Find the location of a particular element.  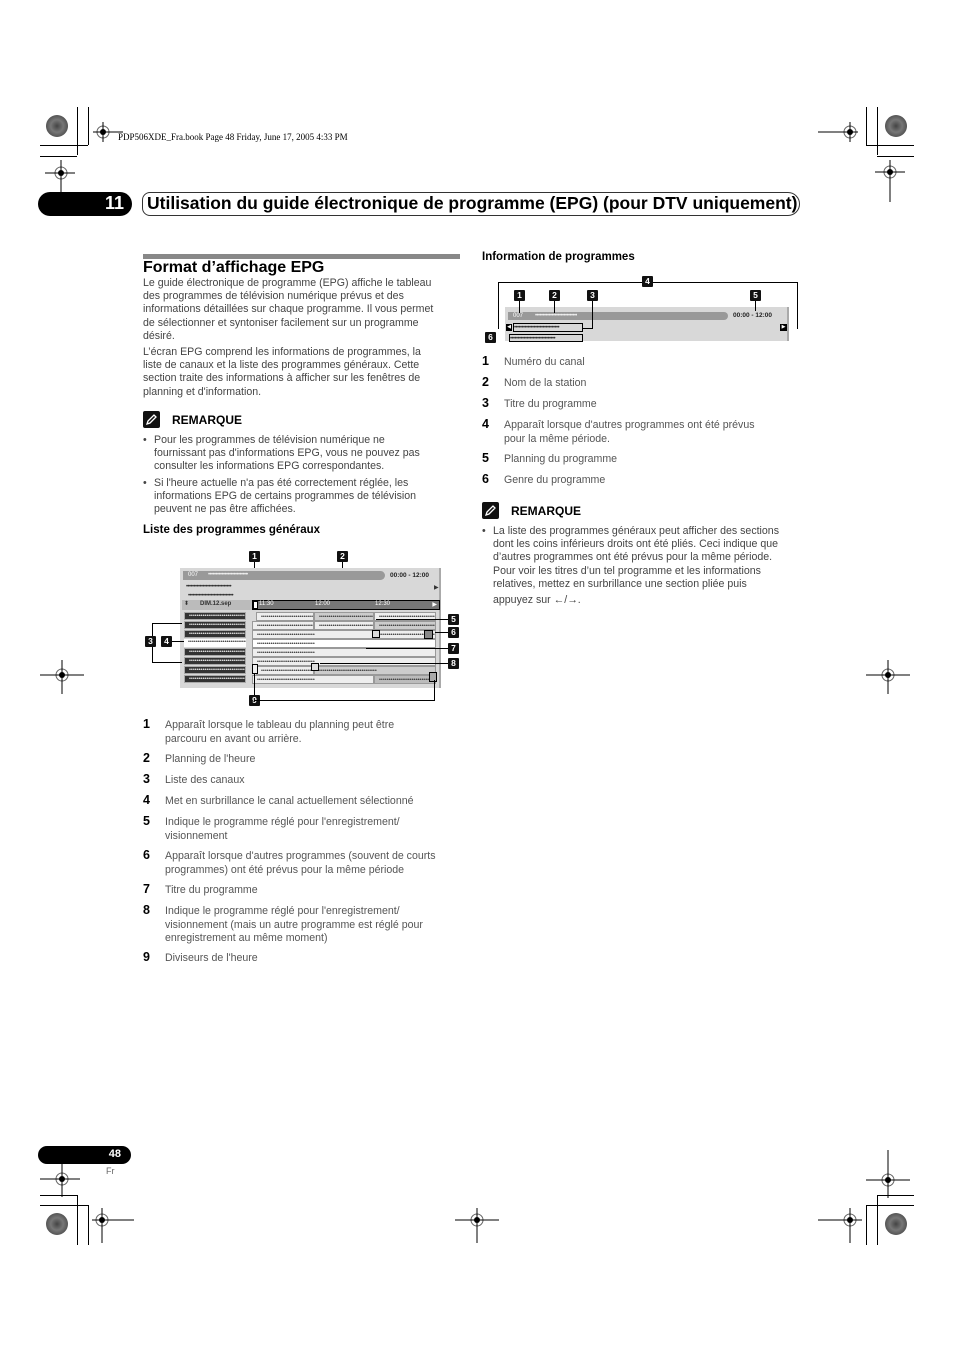

warning-record-icon is located at coordinates (315, 667).